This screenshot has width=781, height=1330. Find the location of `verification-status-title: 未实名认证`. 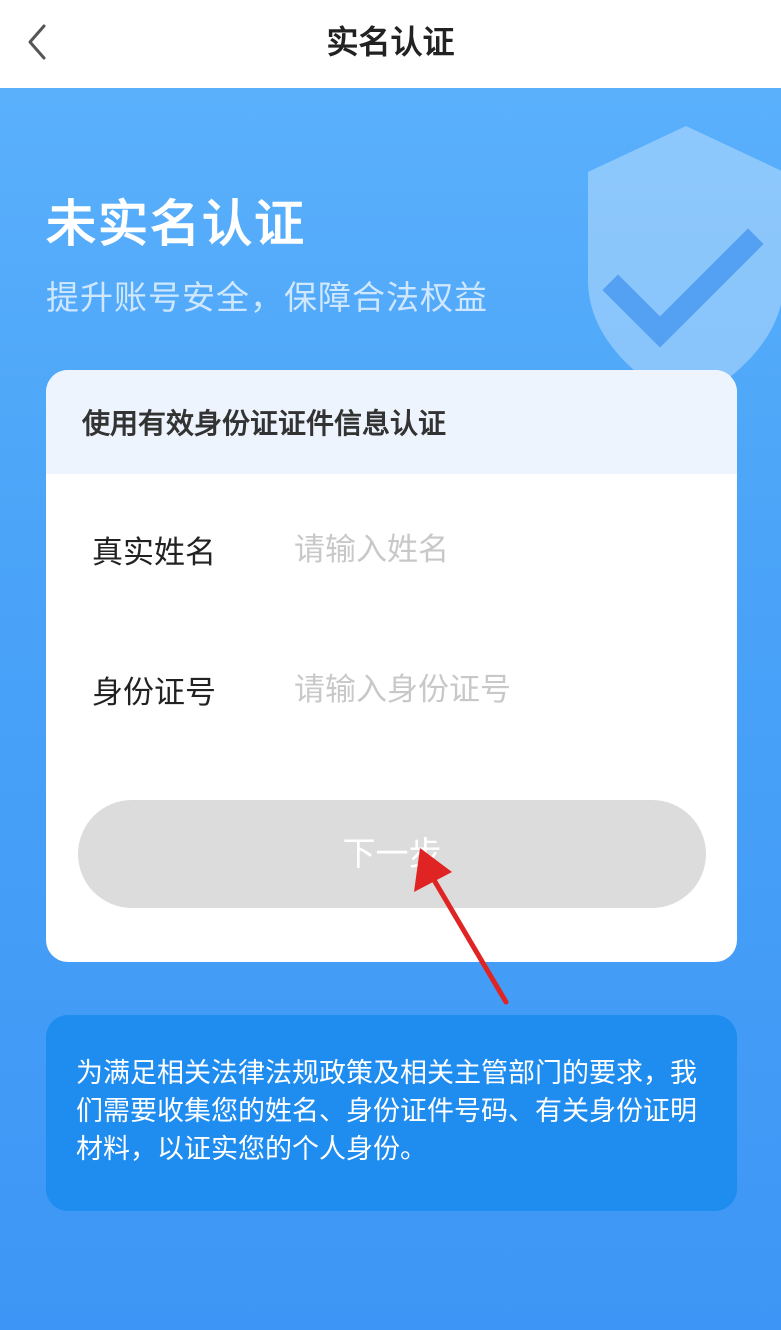

verification-status-title: 未实名认证 is located at coordinates (176, 224).